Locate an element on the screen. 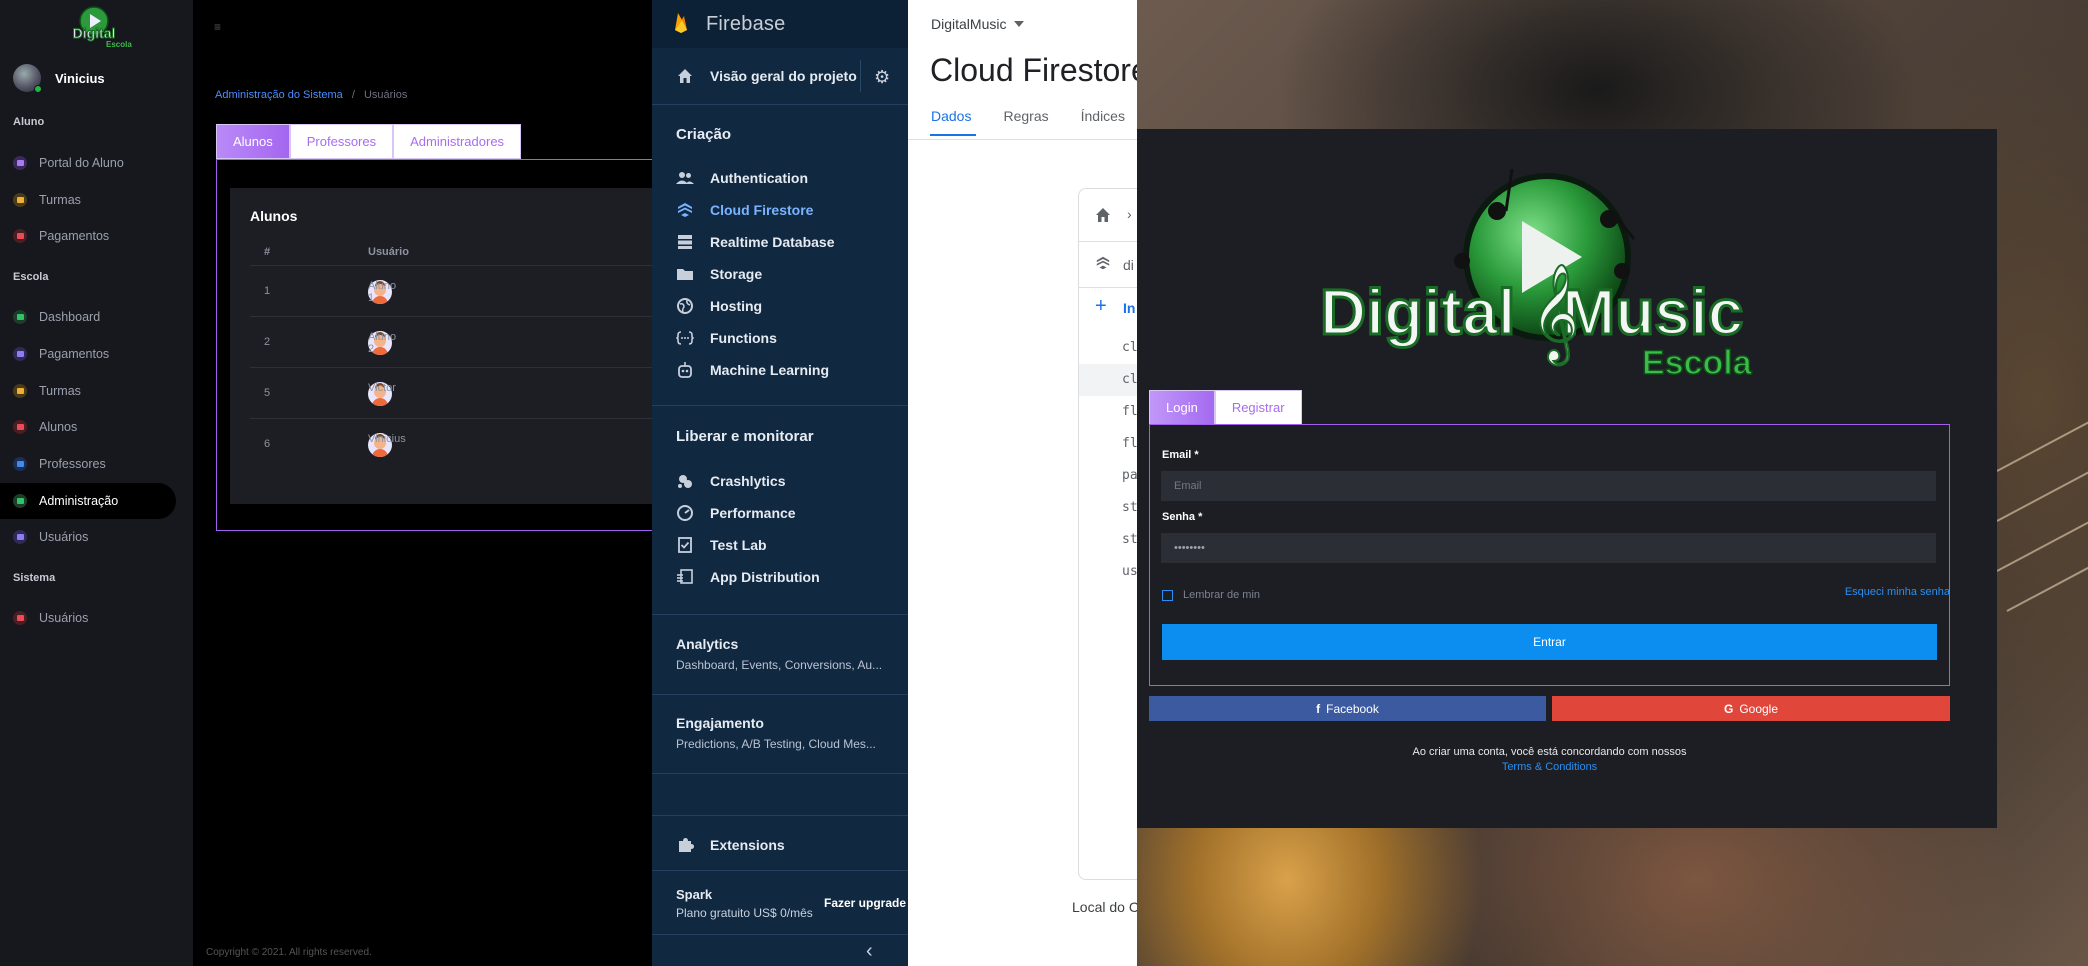  nav-crashlytics: Crashlytics is located at coordinates (730, 481).